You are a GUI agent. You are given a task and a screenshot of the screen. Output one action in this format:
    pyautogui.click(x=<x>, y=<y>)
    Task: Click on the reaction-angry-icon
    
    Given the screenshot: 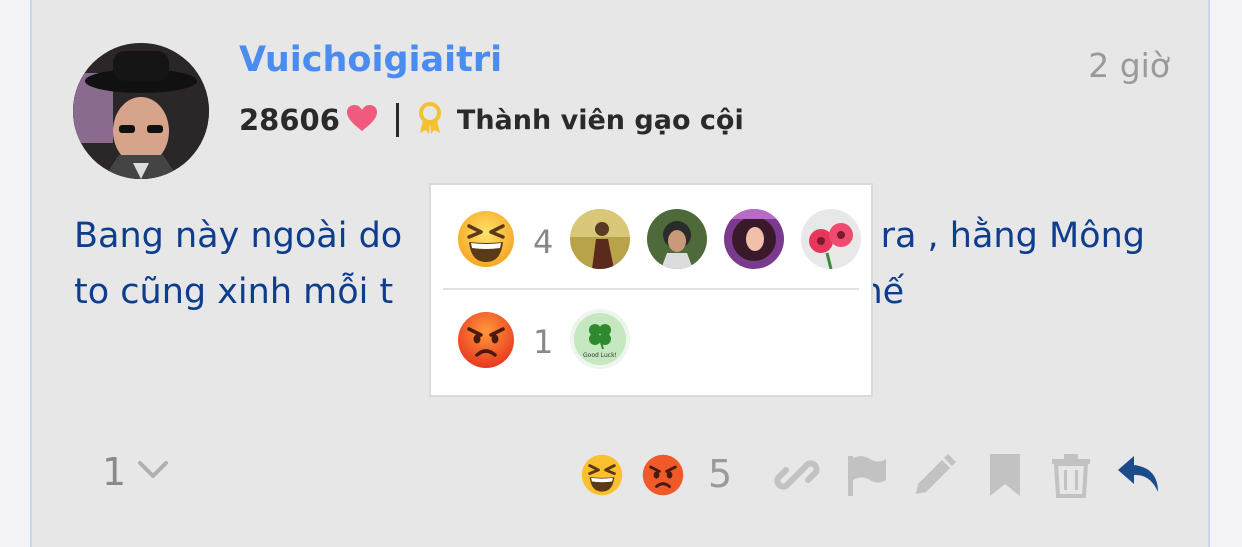 What is the action you would take?
    pyautogui.click(x=663, y=475)
    